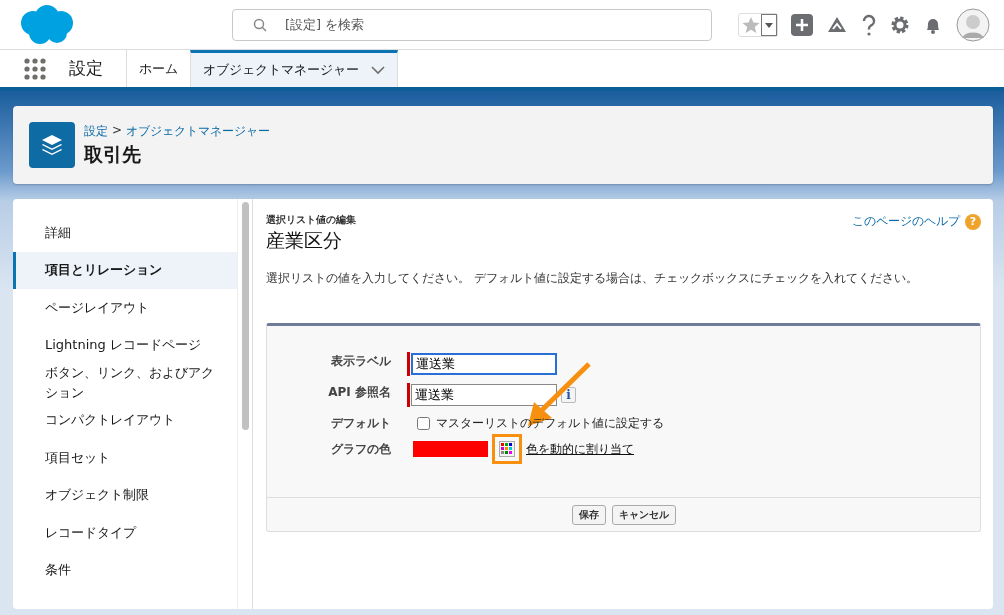  I want to click on sidebar-item: オブジェクト制限, so click(125, 495).